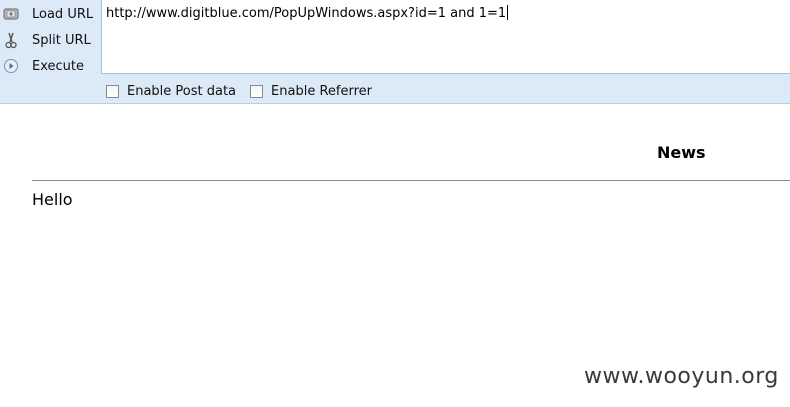  What do you see at coordinates (508, 12) in the screenshot?
I see `text-caret` at bounding box center [508, 12].